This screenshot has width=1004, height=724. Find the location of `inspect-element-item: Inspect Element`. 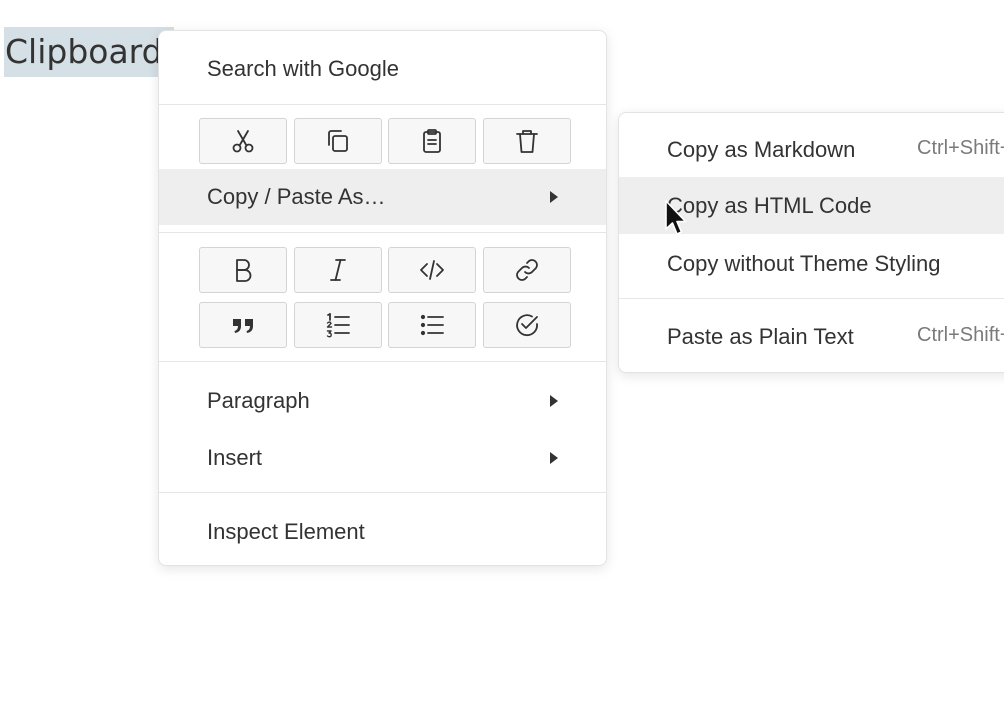

inspect-element-item: Inspect Element is located at coordinates (382, 532).